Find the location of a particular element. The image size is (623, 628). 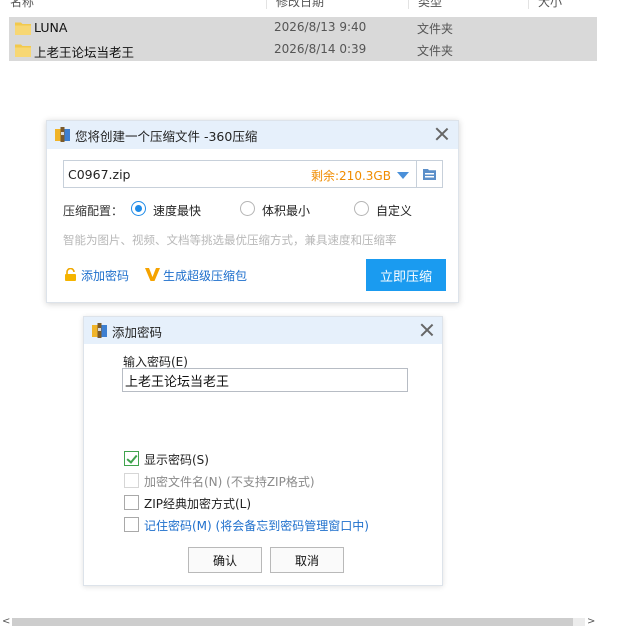

scroll-left-icon: < is located at coordinates (6, 622).